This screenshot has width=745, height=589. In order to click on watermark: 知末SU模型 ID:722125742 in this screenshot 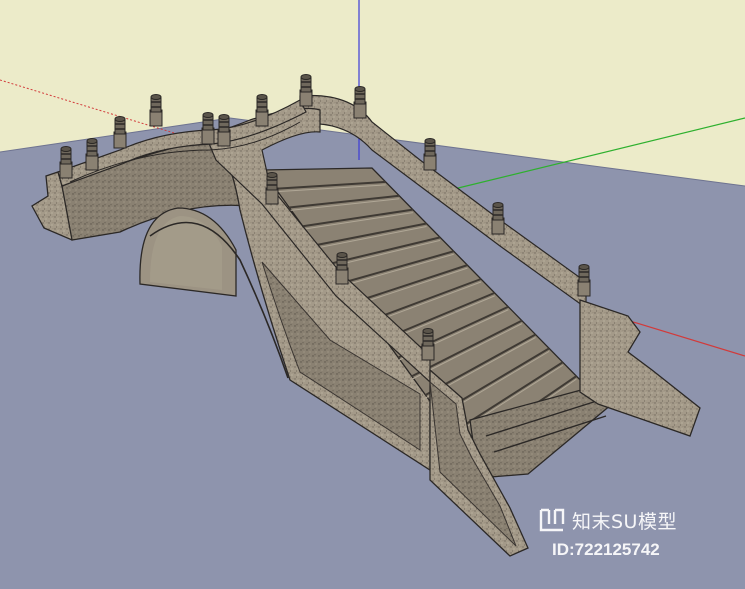, I will do `click(638, 537)`.